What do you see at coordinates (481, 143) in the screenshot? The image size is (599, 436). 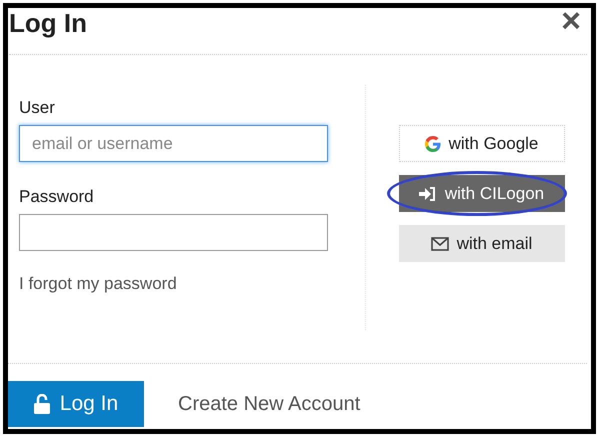 I see `provider-login-button: with Google` at bounding box center [481, 143].